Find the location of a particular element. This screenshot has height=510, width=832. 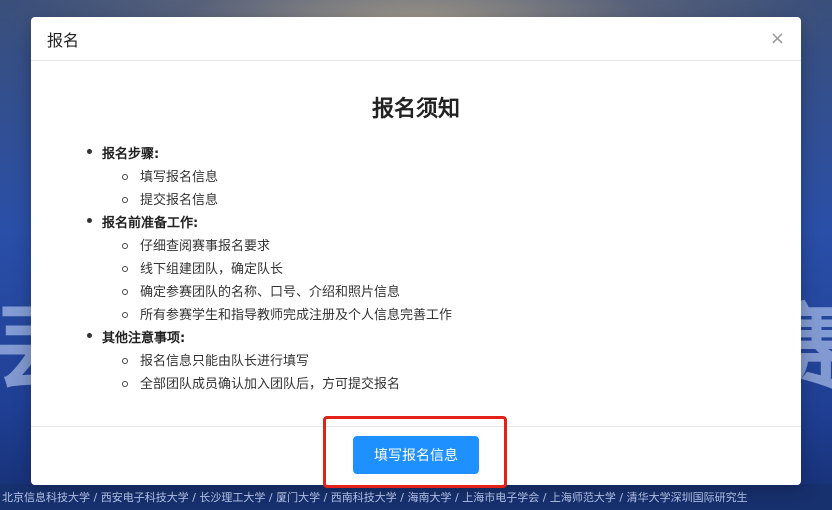

list-item: 仔细查阅赛事报名要求 is located at coordinates (461, 246).